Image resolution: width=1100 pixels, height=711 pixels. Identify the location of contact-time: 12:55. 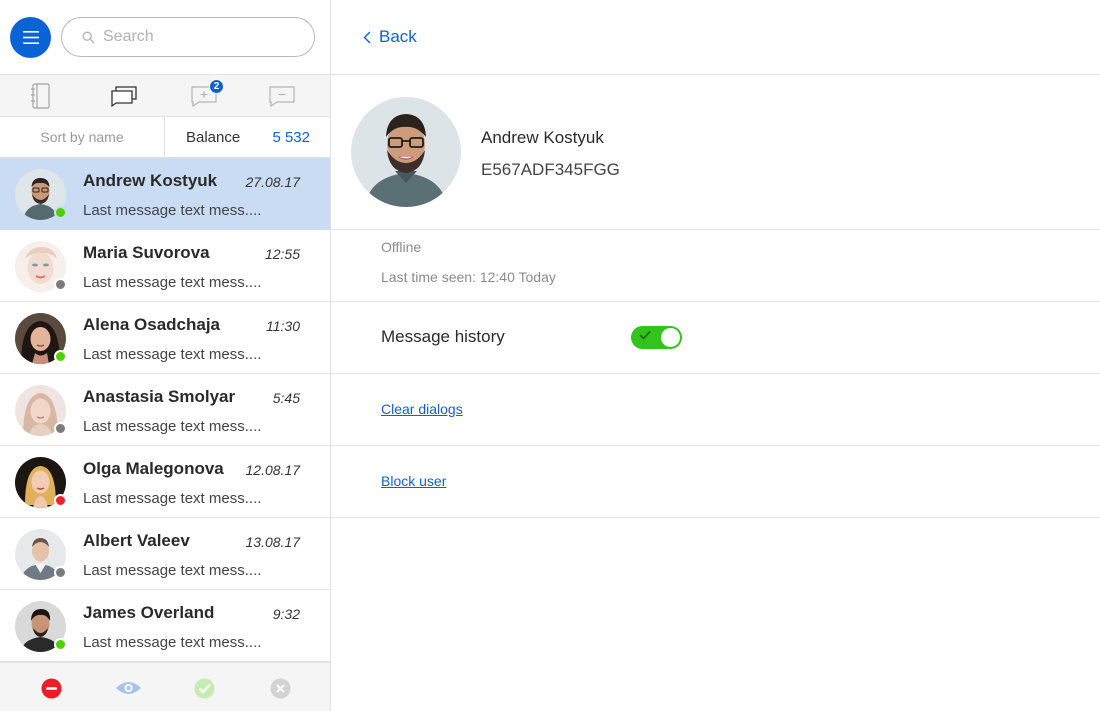
(282, 254).